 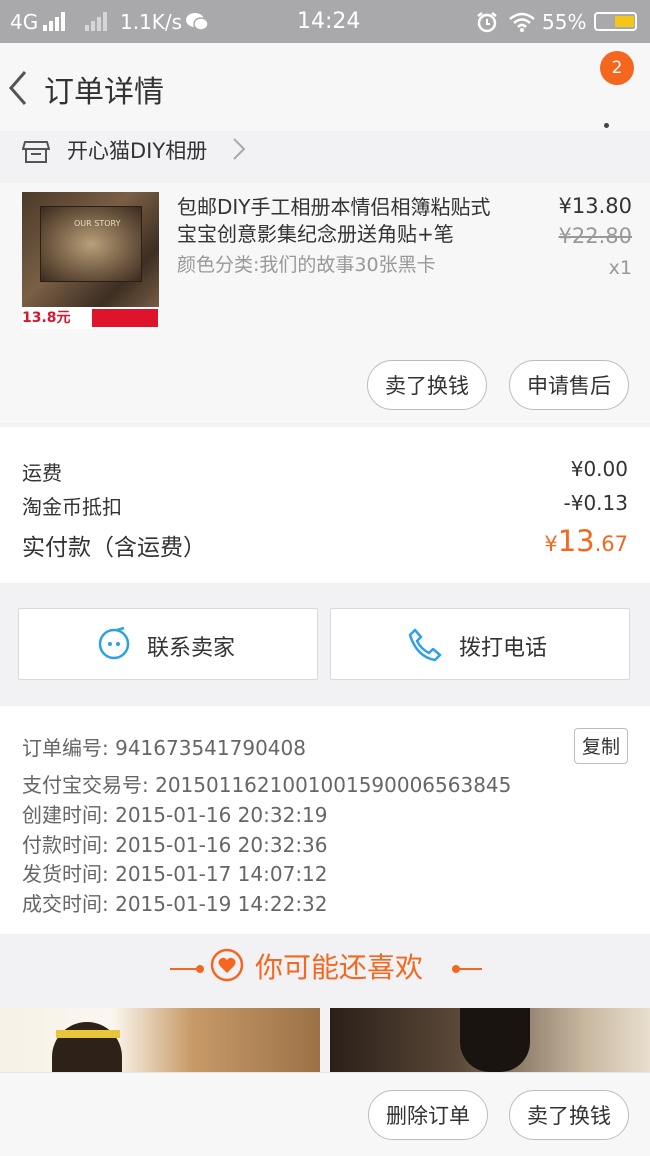 What do you see at coordinates (306, 265) in the screenshot?
I see `product-sku: 颜色分类:我们的故事30张黑卡` at bounding box center [306, 265].